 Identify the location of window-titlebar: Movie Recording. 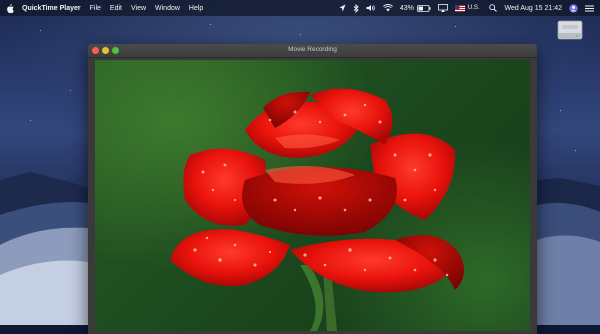
(312, 51).